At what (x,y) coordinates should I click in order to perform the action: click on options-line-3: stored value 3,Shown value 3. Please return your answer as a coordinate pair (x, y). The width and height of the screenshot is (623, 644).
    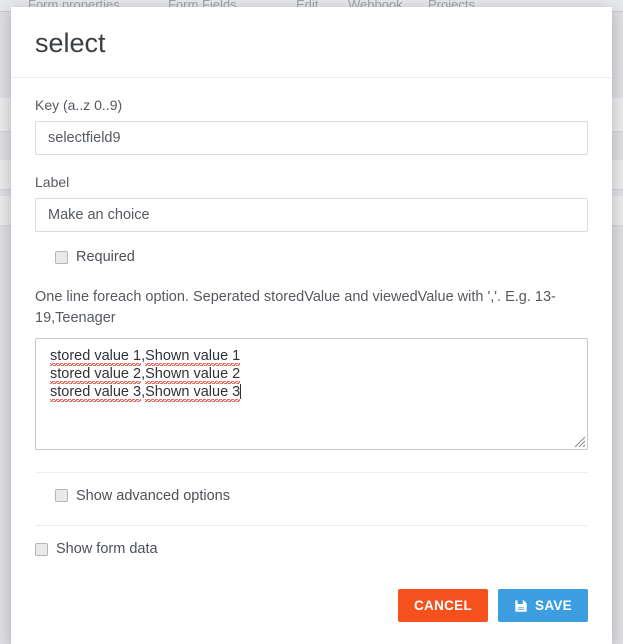
    Looking at the image, I should click on (146, 392).